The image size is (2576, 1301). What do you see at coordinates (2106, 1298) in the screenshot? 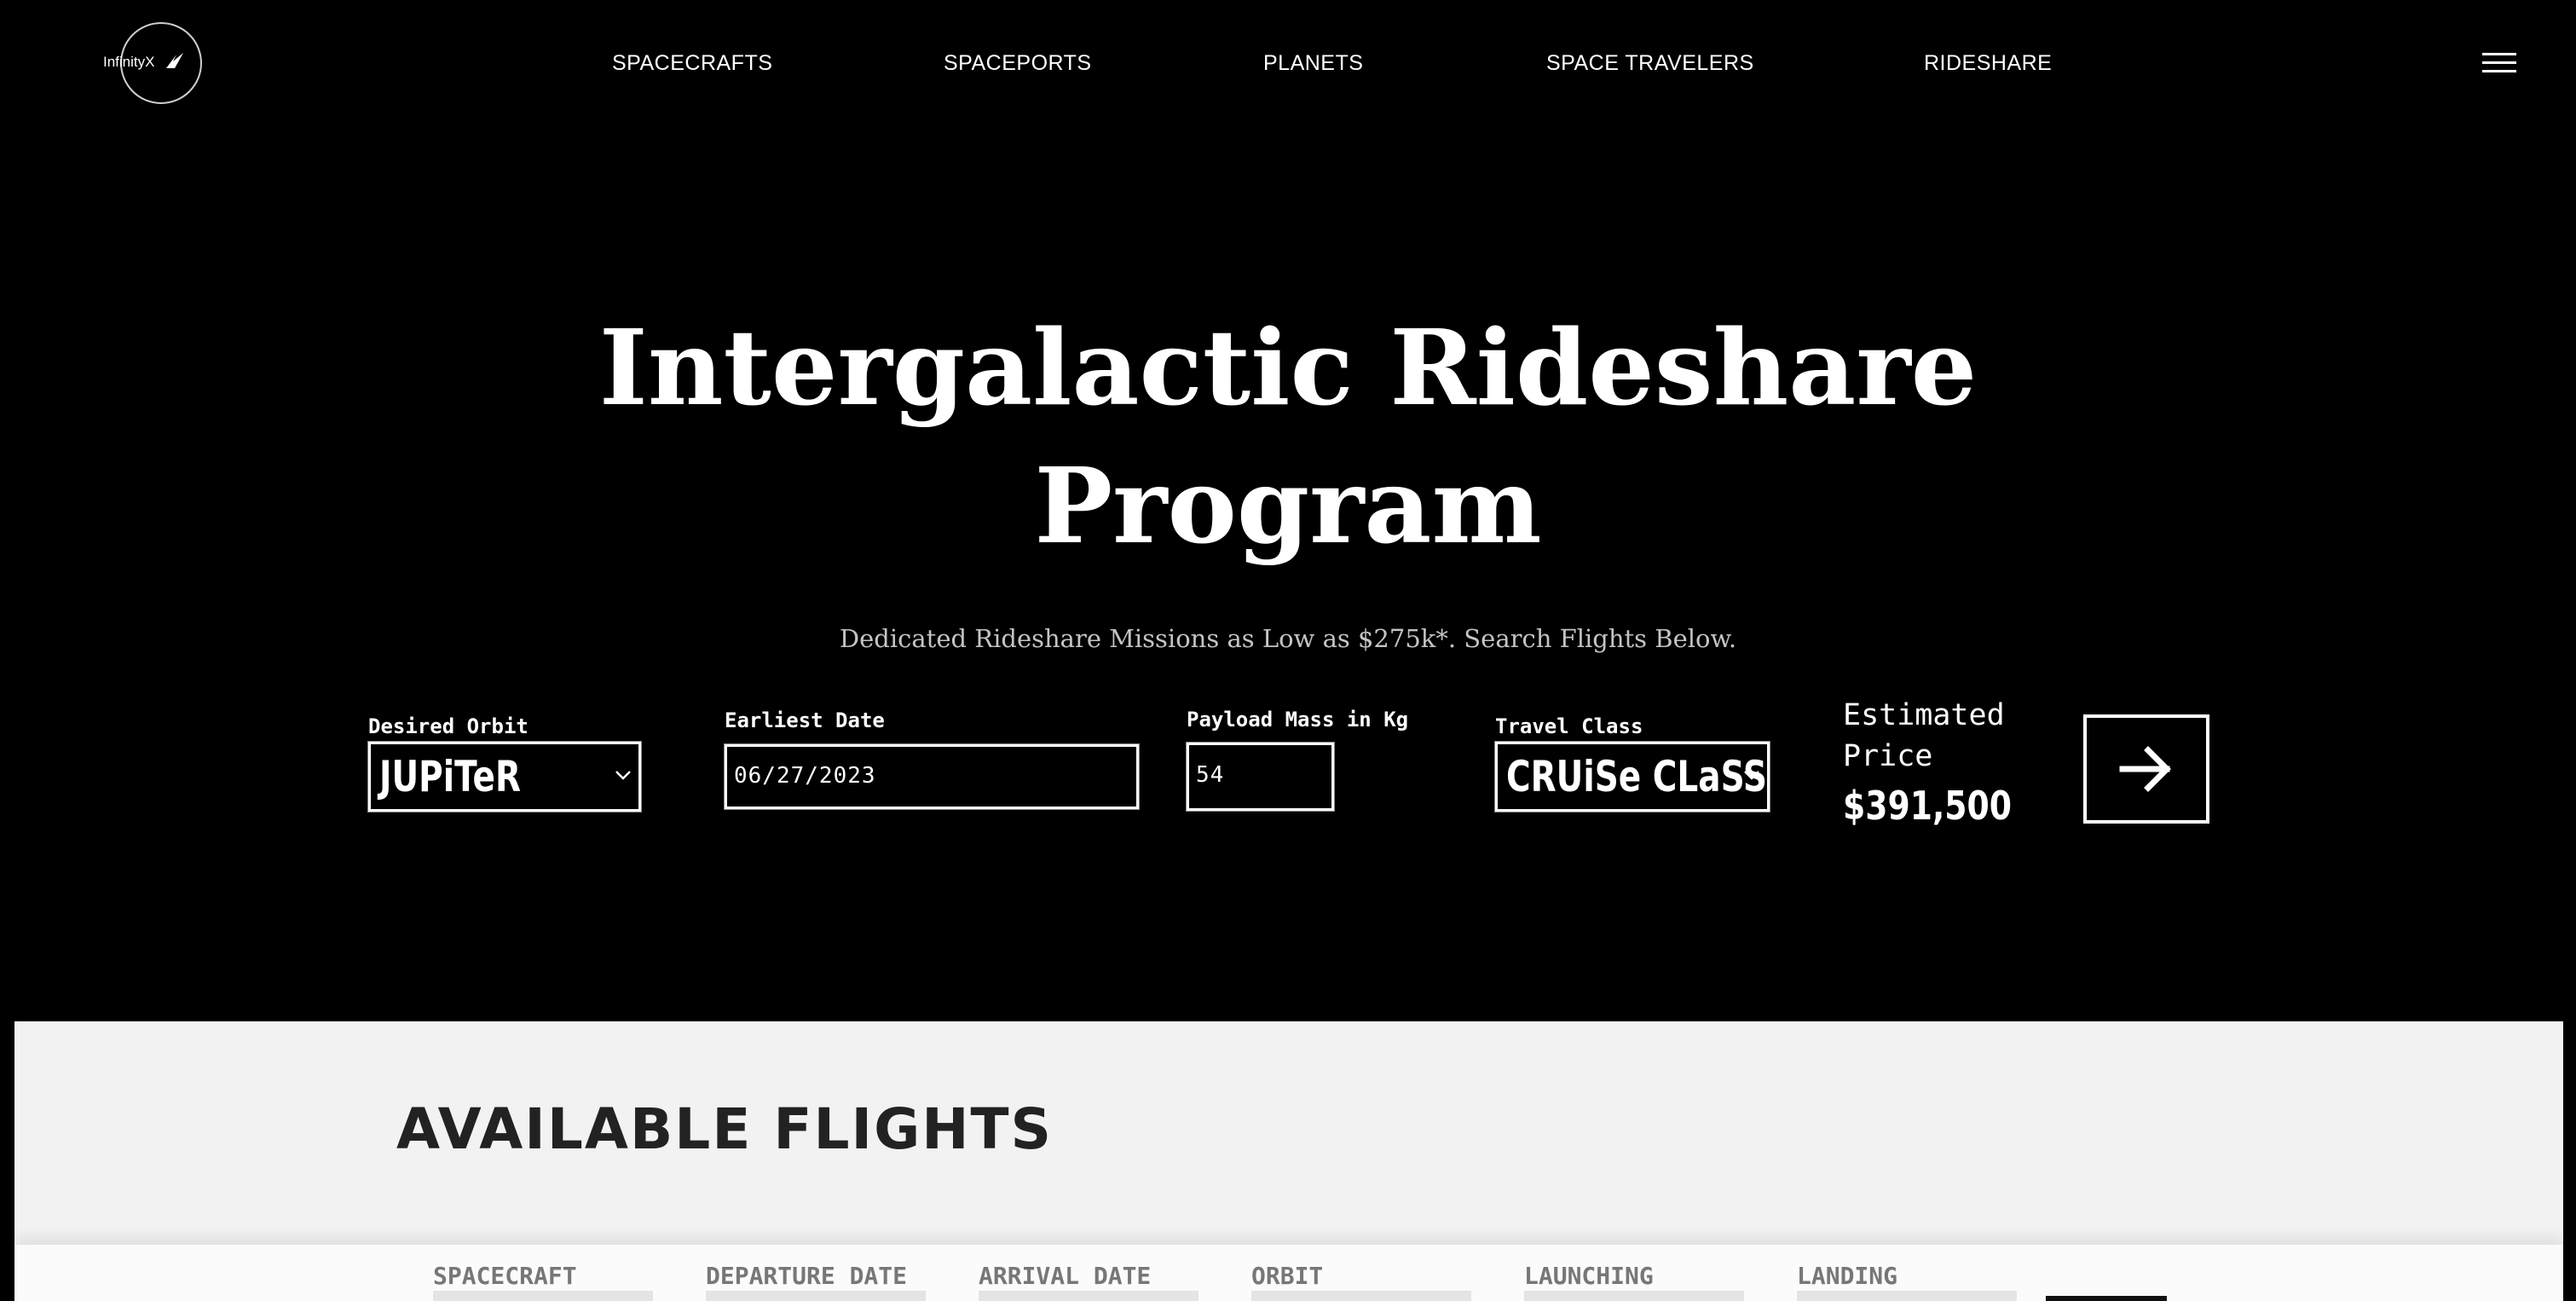
I see `table-action-button` at bounding box center [2106, 1298].